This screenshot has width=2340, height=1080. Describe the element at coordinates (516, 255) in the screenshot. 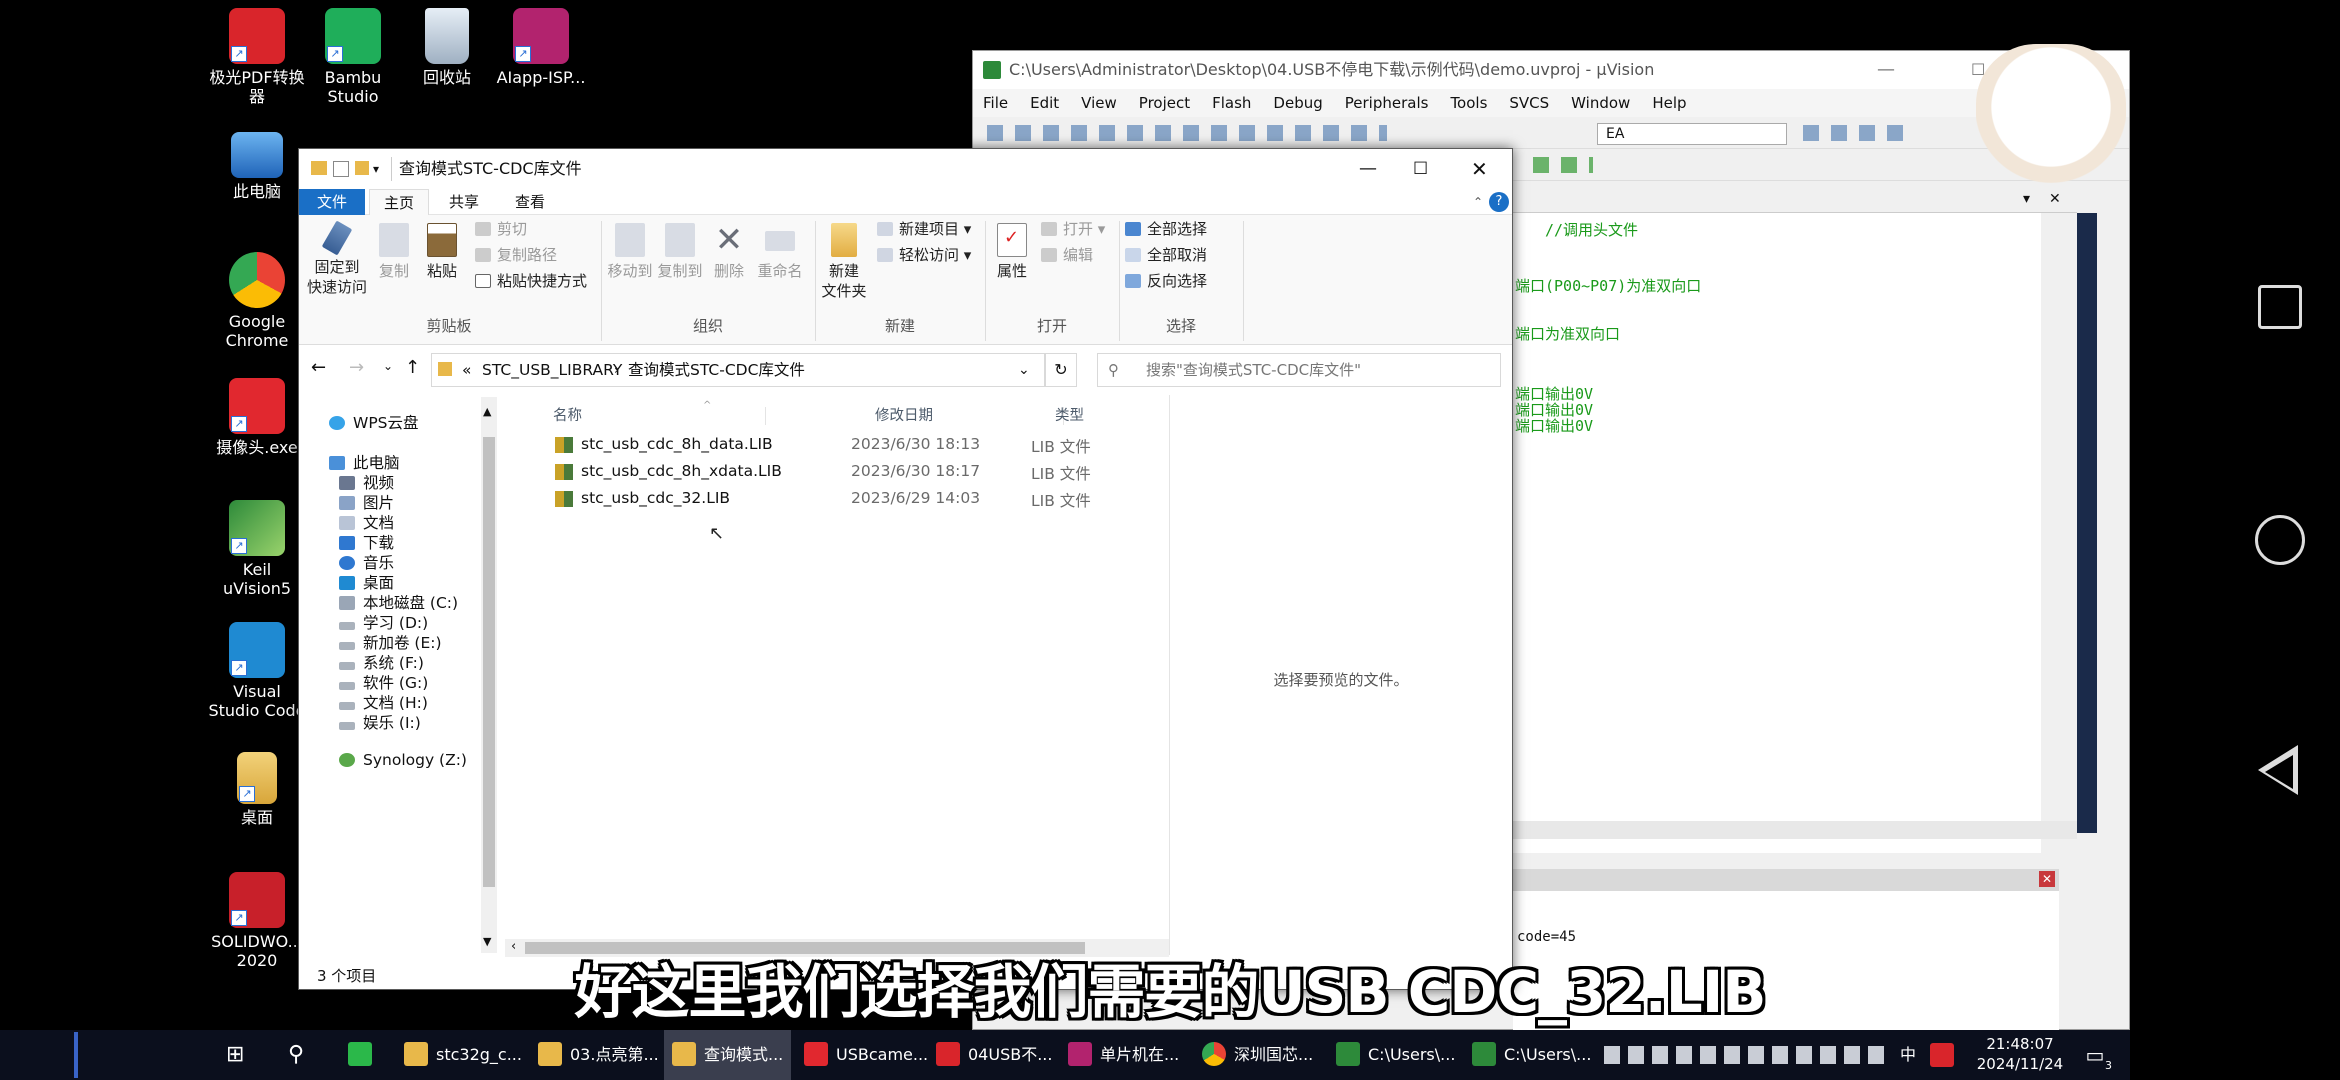

I see `copy-path-button: 复制路径` at that location.